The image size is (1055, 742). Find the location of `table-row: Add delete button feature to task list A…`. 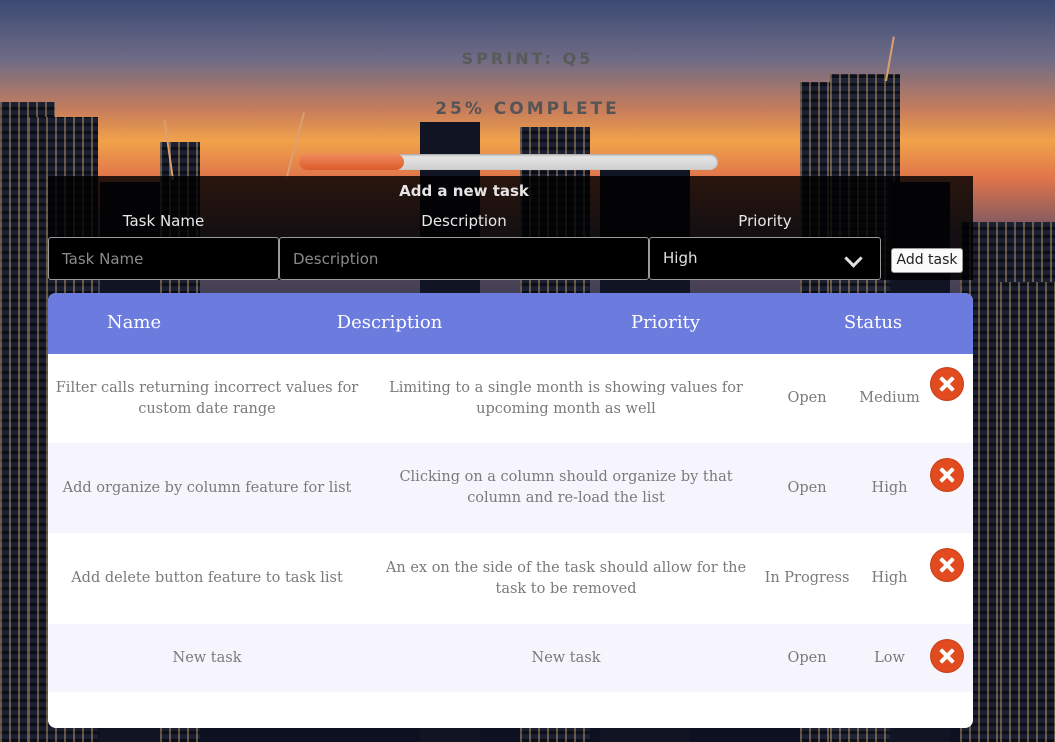

table-row: Add delete button feature to task list A… is located at coordinates (510, 578).